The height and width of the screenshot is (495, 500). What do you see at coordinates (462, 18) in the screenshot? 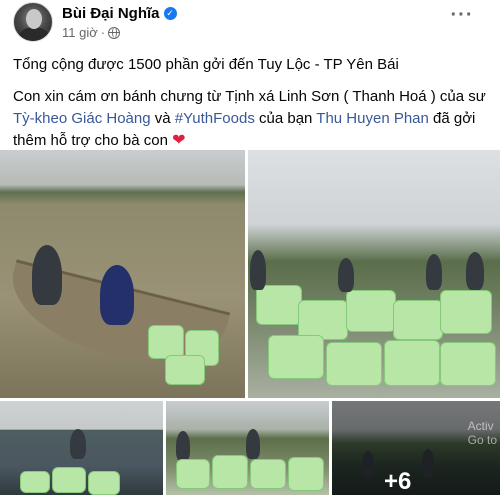
I see `more-options-icon: ···` at bounding box center [462, 18].